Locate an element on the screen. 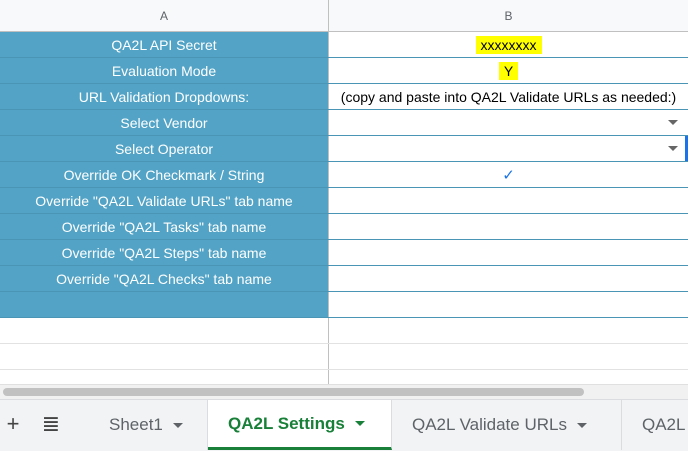  all-sheets-button: ≣ is located at coordinates (51, 424).